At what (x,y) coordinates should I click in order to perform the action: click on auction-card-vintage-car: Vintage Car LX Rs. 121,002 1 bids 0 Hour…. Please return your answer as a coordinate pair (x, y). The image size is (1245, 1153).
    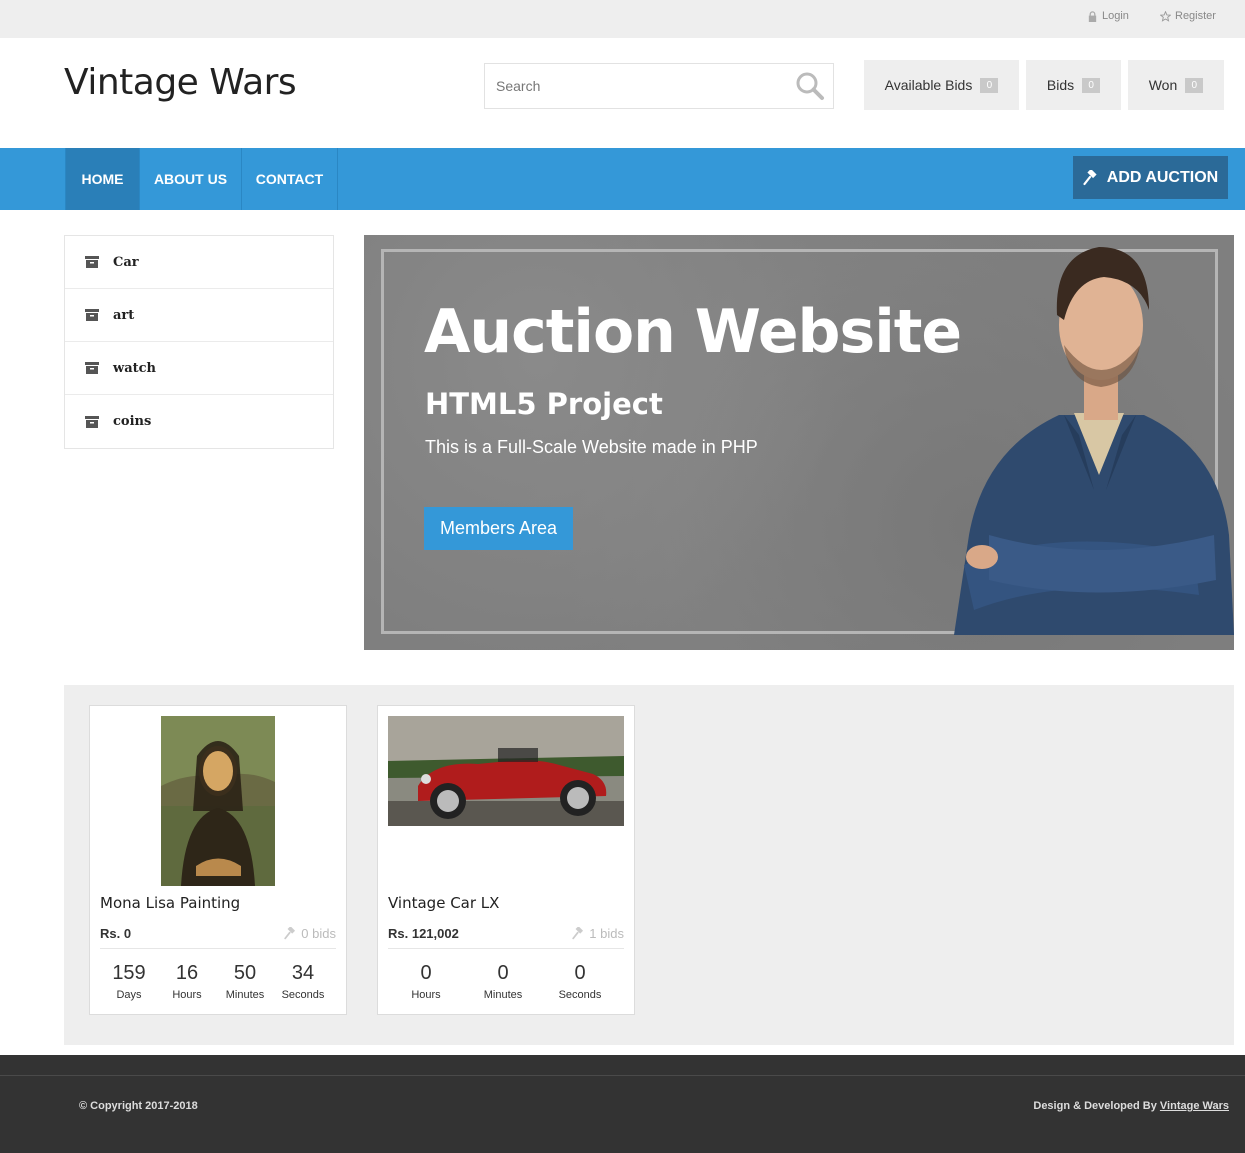
    Looking at the image, I should click on (506, 860).